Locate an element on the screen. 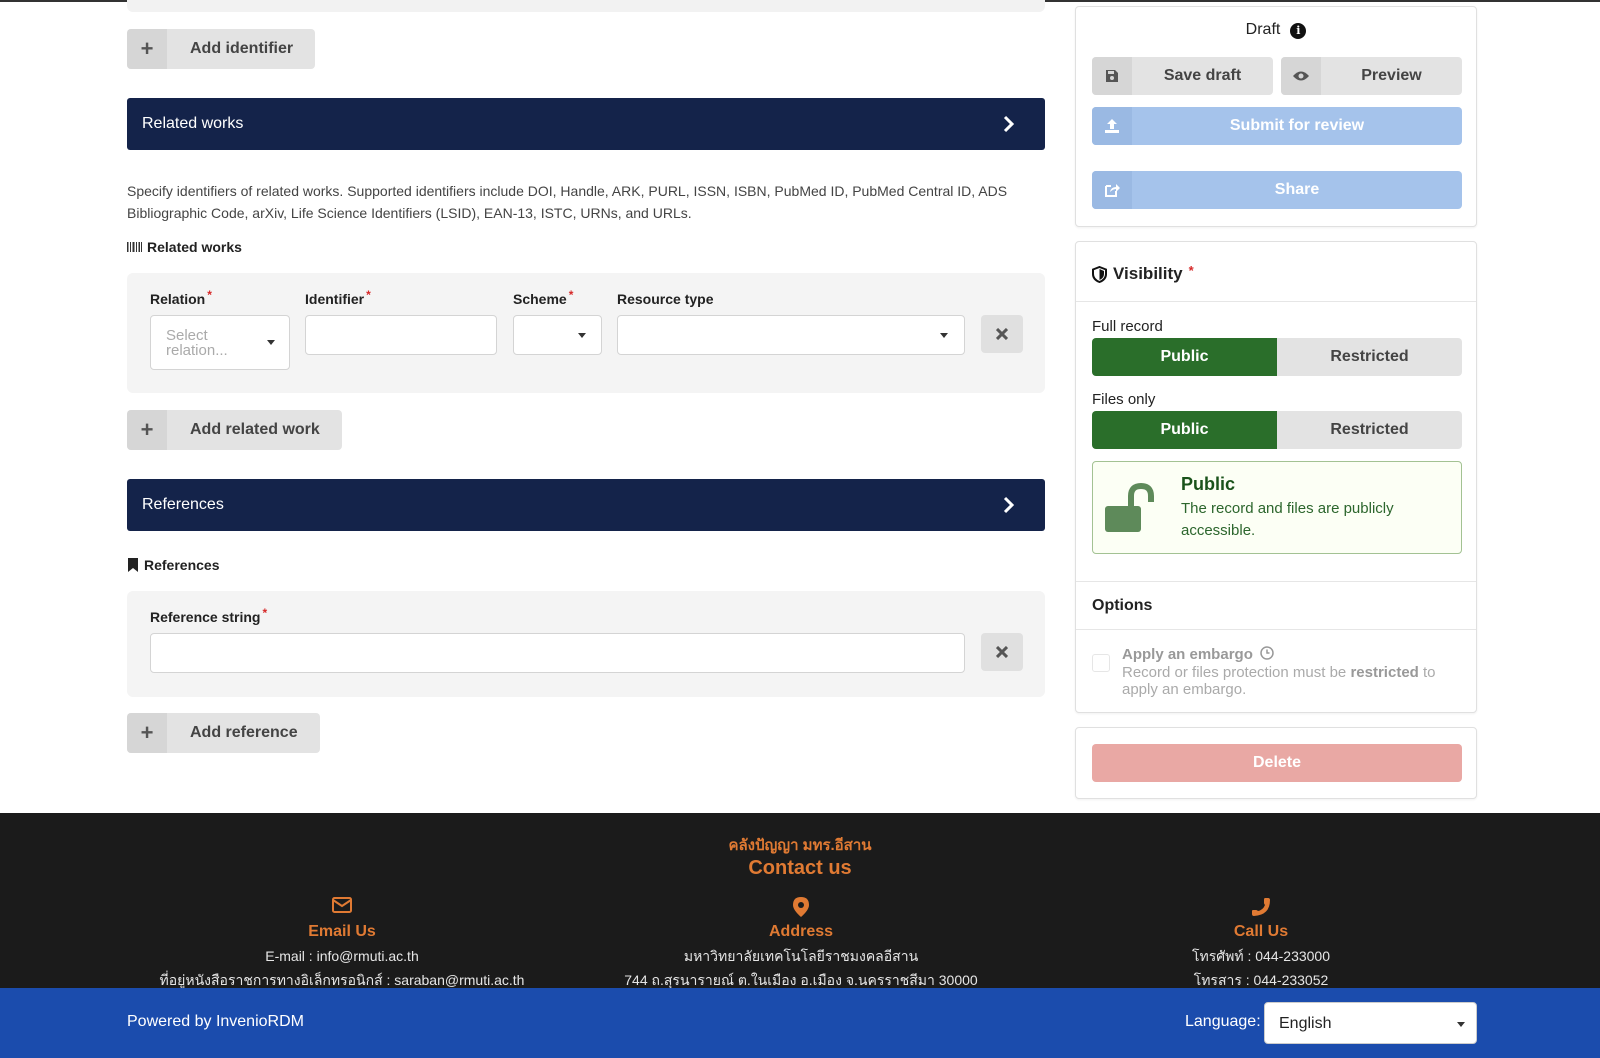 Image resolution: width=1600 pixels, height=1058 pixels. clock-icon is located at coordinates (1267, 653).